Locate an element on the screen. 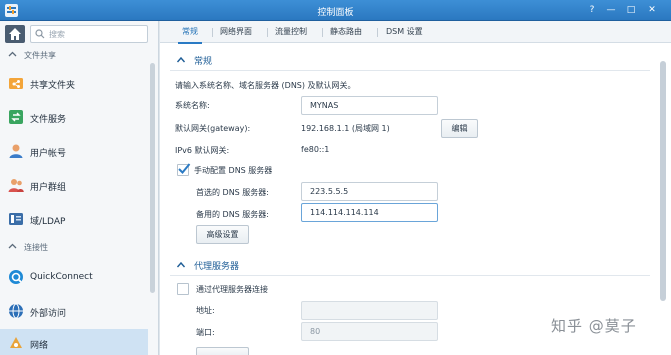  advanced-settings-button: 高级设置 is located at coordinates (222, 234).